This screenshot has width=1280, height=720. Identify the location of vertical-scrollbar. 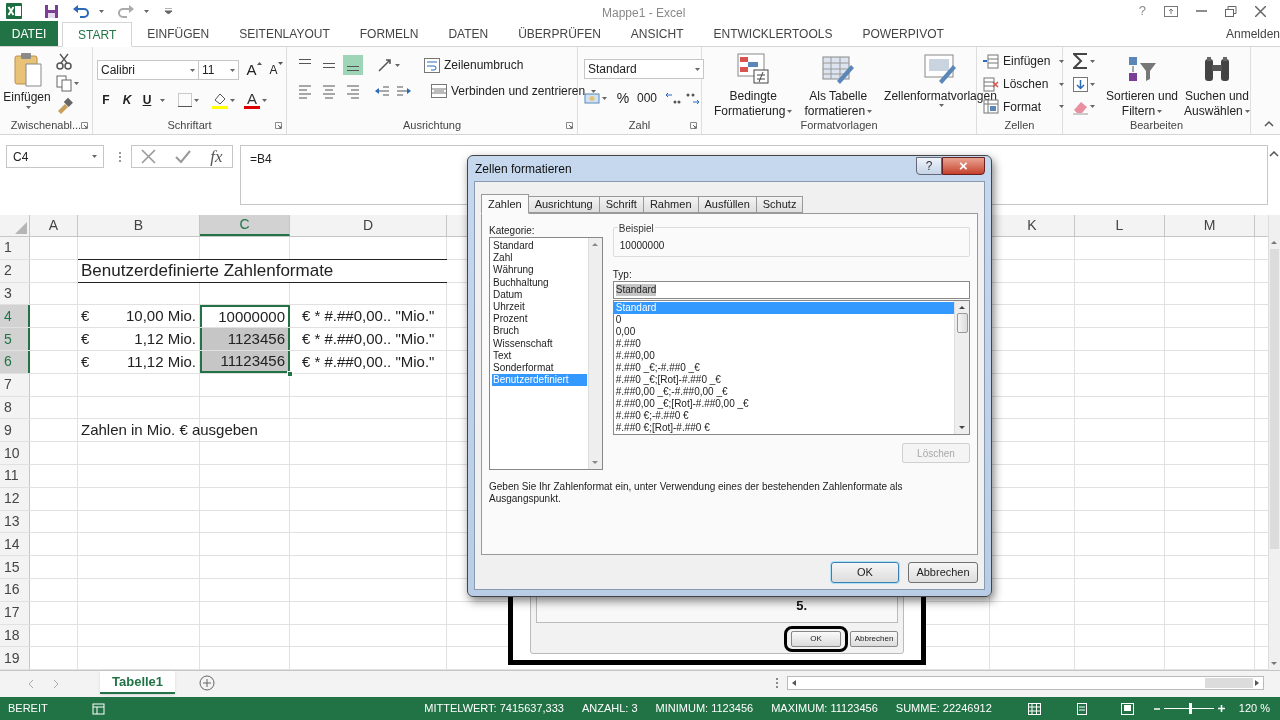
(1274, 442).